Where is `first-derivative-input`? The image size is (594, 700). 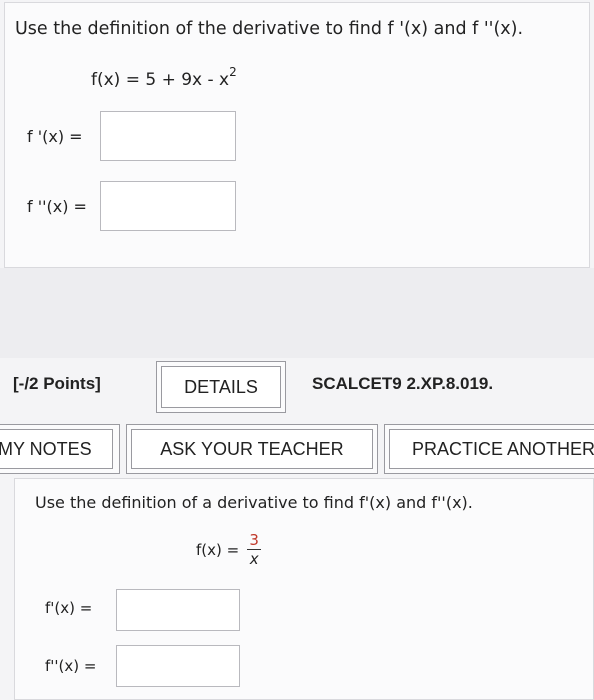
first-derivative-input is located at coordinates (168, 136).